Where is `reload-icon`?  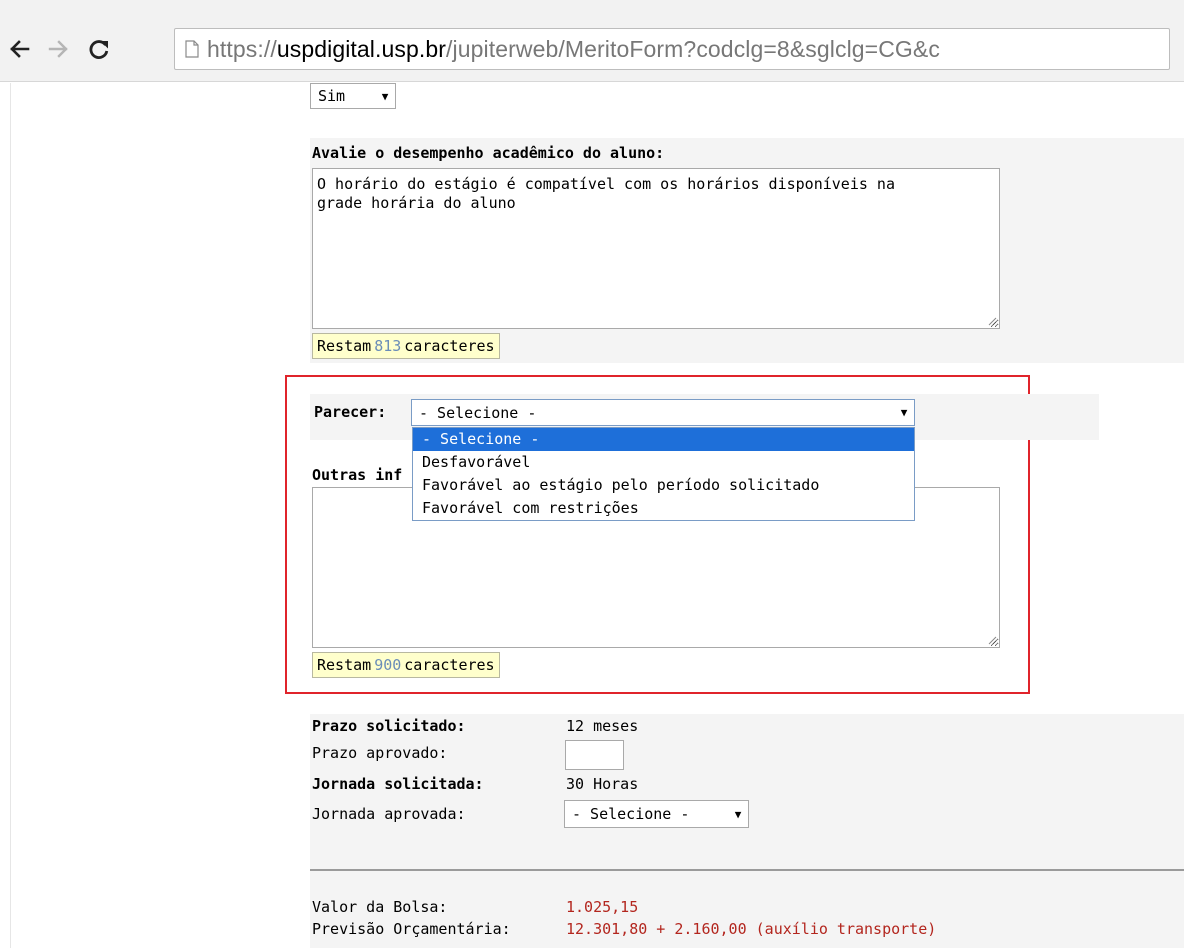
reload-icon is located at coordinates (99, 49).